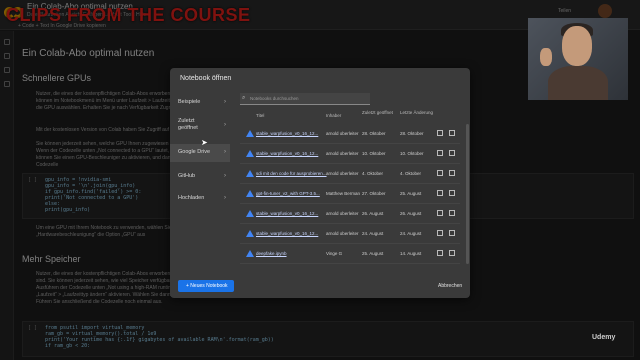 The height and width of the screenshot is (360, 640). I want to click on search-icon: ⌕, so click(244, 98).